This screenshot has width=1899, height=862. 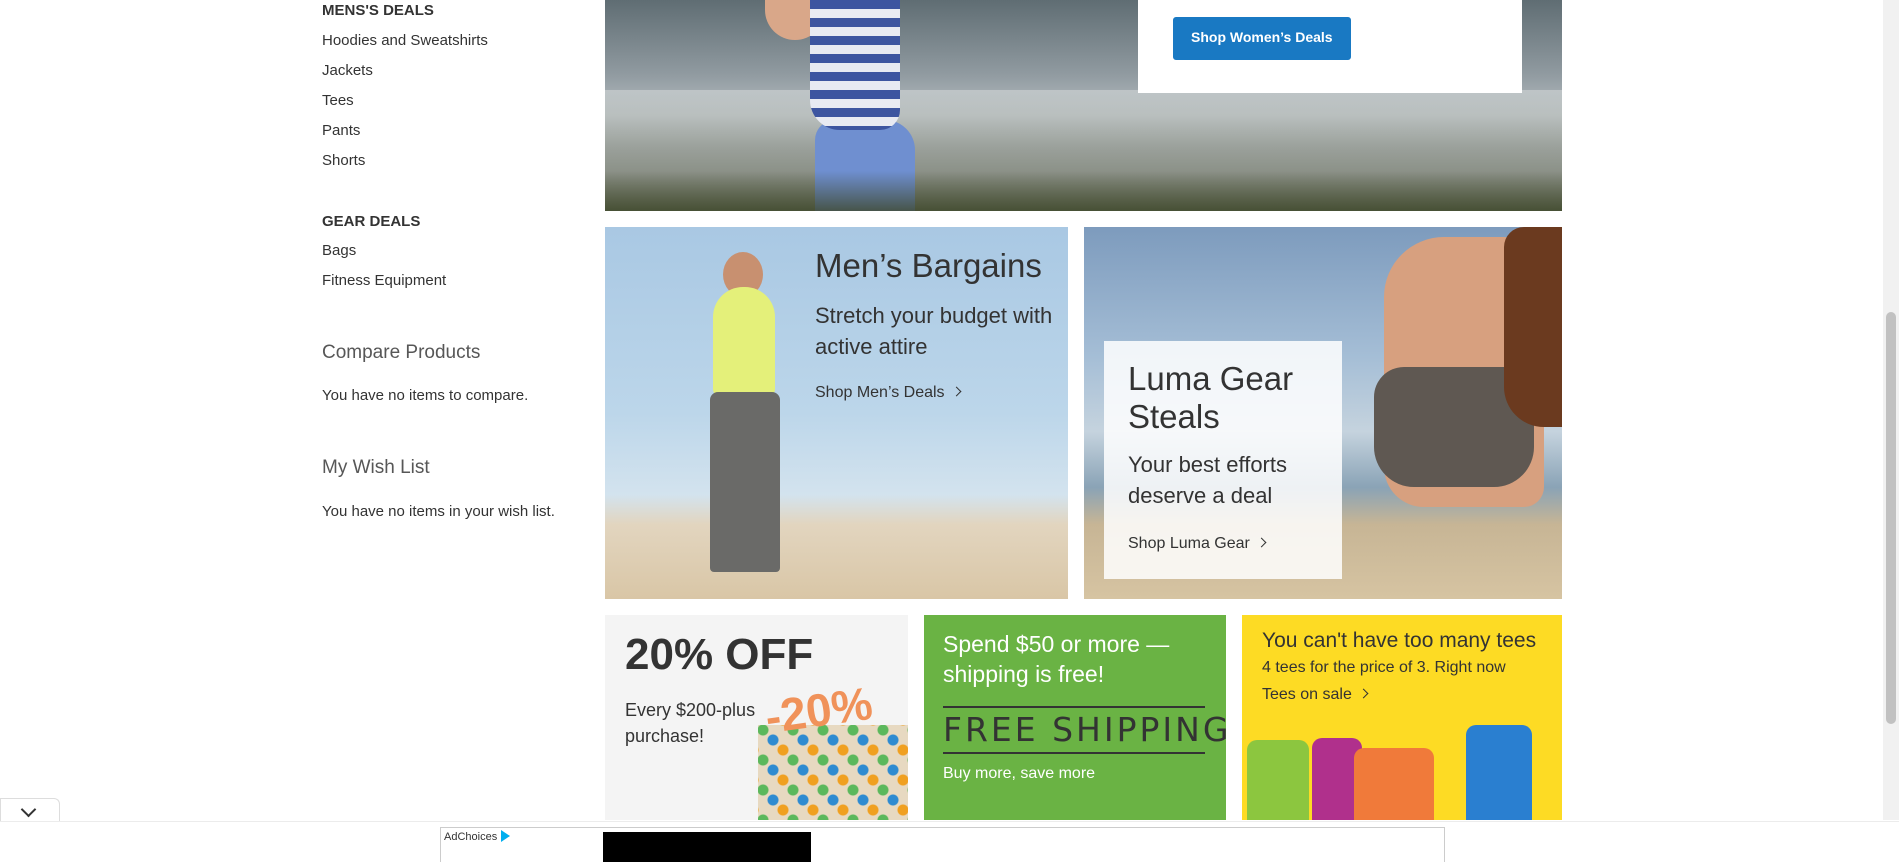 I want to click on free-shipping-banner: FREE SHIPPING, so click(x=1084, y=730).